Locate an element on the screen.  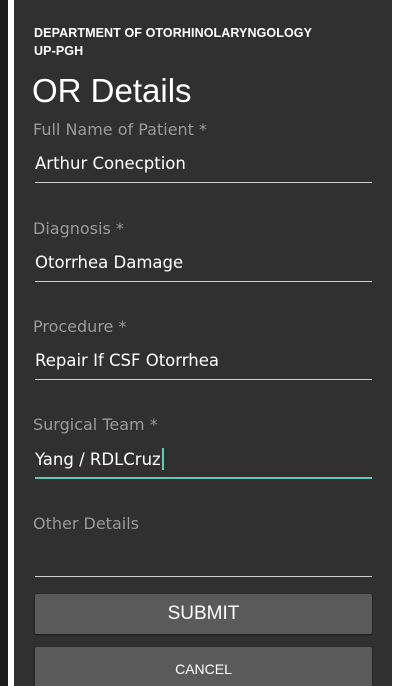
diagnosis-label: Diagnosis * is located at coordinates (78, 228).